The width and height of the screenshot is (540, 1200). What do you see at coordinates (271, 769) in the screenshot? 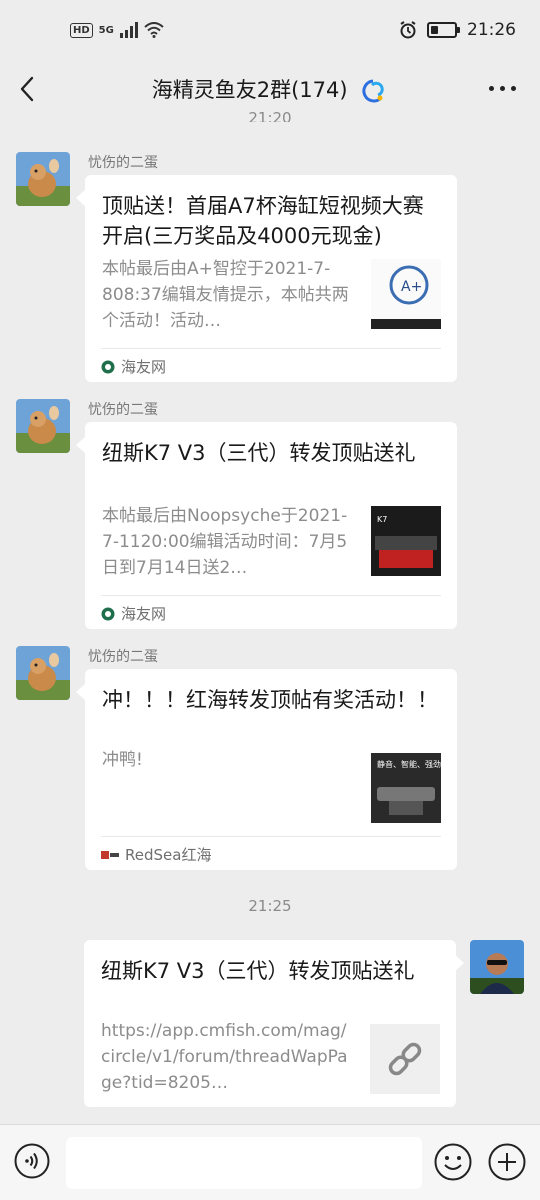
I see `link-card: 冲！！！红海转发顶帖有奖活动！！ 冲鸭! 静音、智能、强劲 RedSea红海` at bounding box center [271, 769].